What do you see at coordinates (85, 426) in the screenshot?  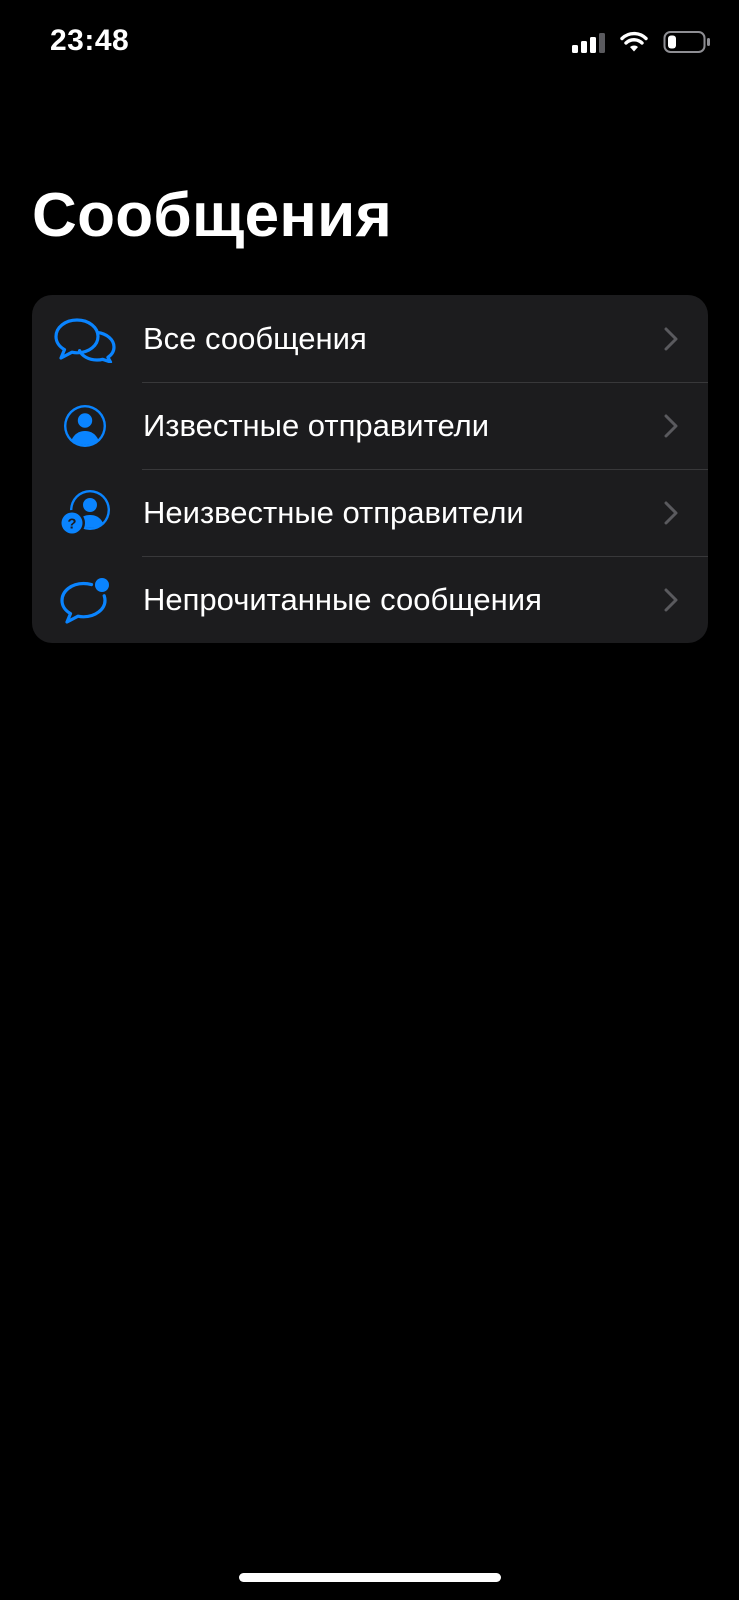 I see `person-circle-icon` at bounding box center [85, 426].